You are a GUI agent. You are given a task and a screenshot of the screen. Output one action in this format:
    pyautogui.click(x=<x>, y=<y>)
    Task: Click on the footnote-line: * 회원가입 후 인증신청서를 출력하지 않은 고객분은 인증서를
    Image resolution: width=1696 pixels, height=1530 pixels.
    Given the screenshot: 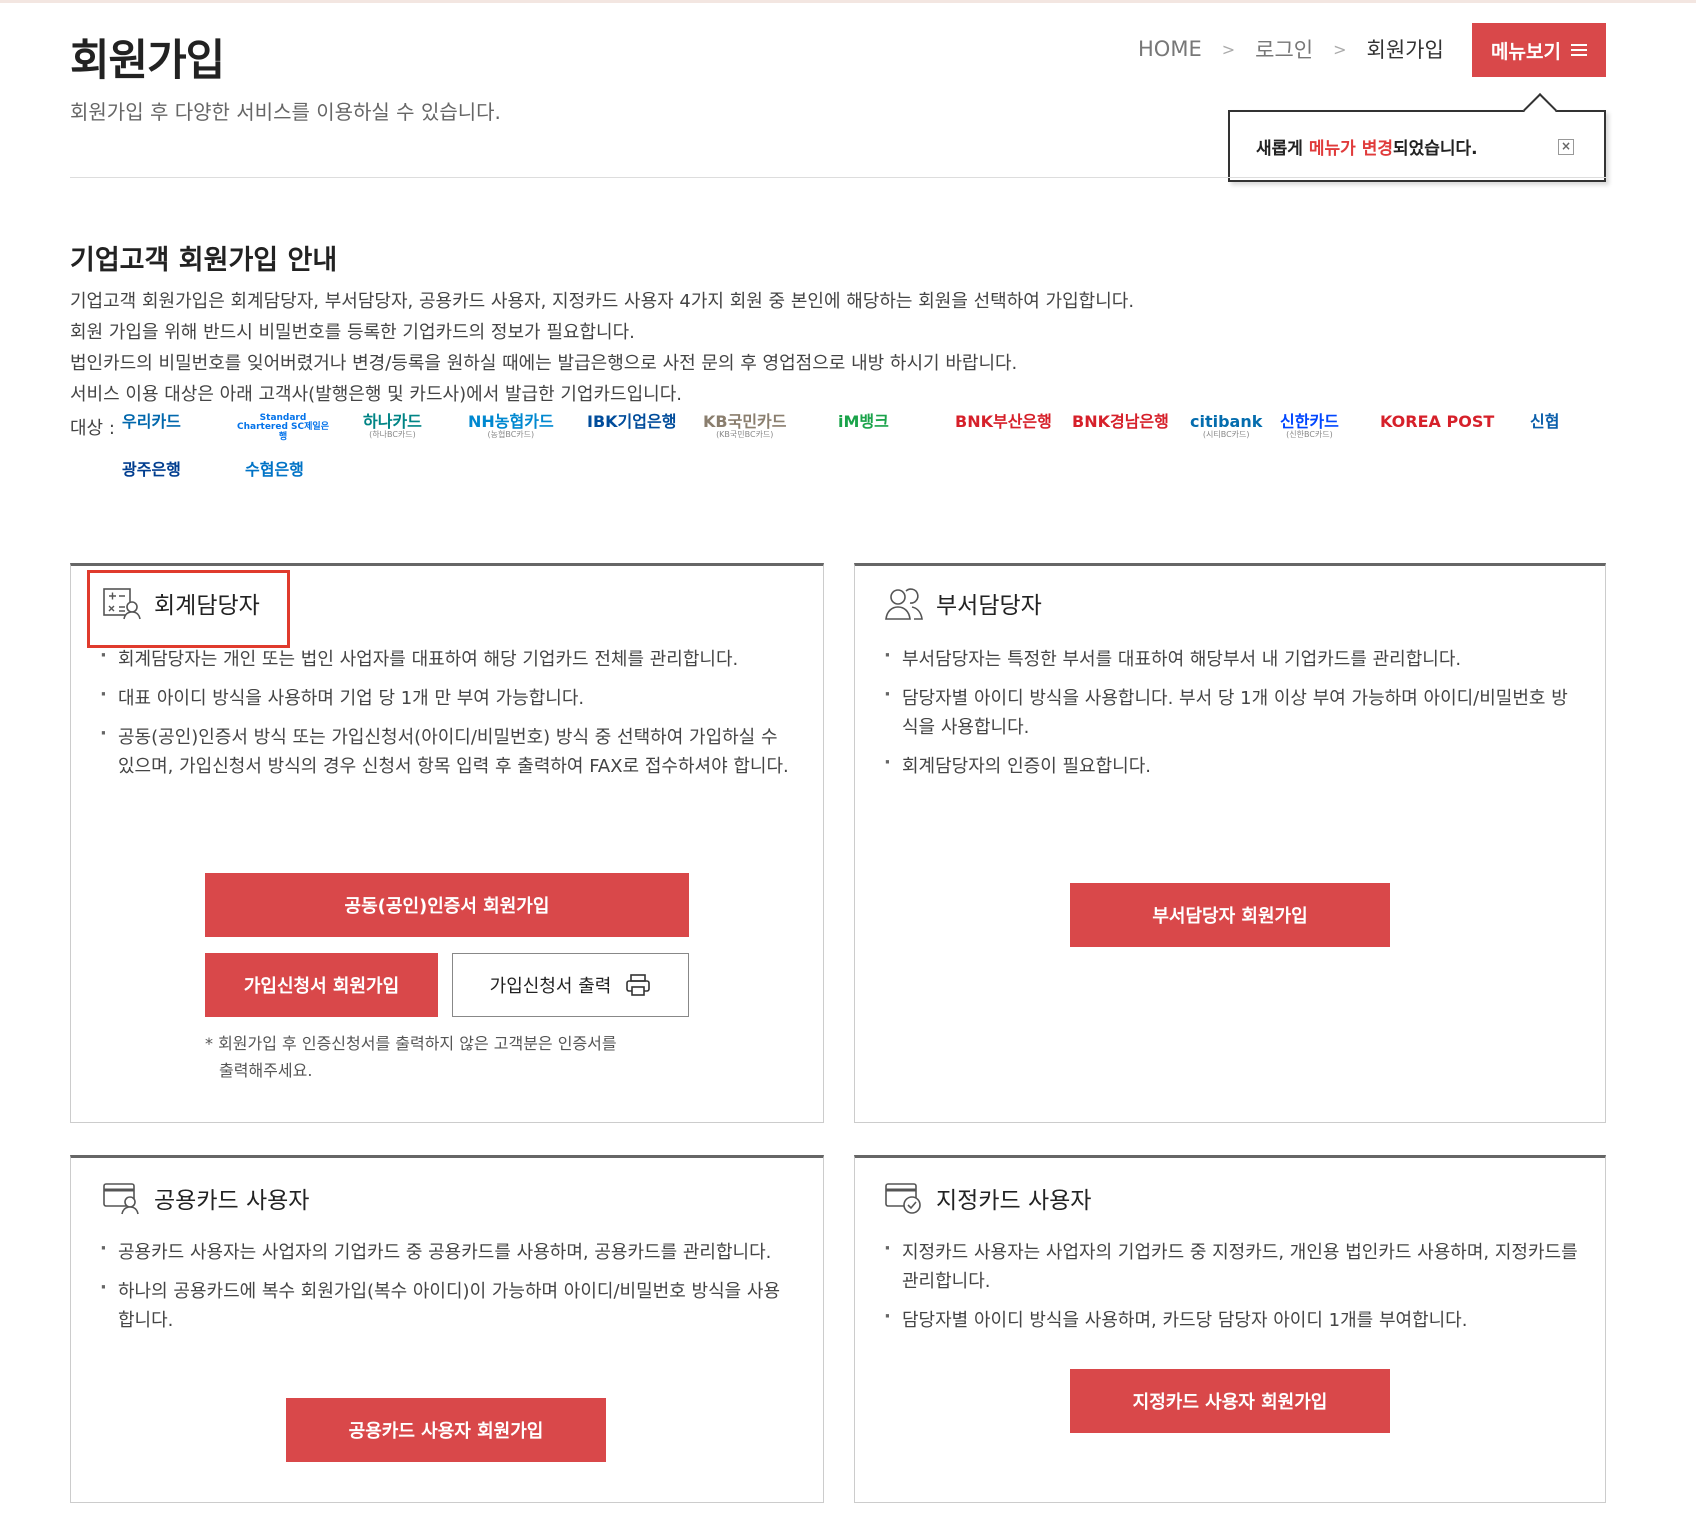 What is the action you would take?
    pyautogui.click(x=411, y=1043)
    